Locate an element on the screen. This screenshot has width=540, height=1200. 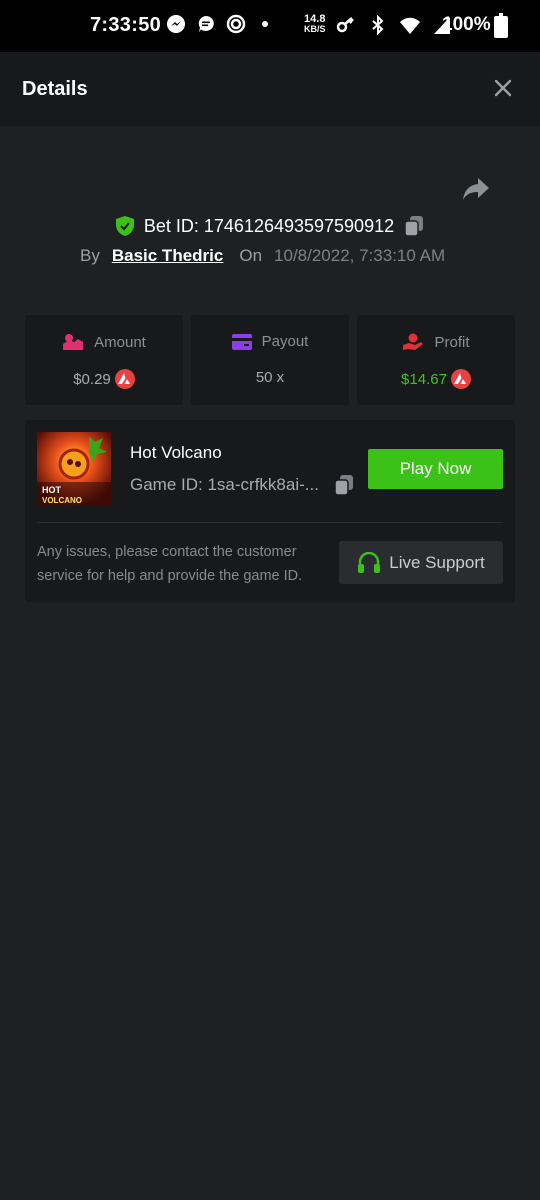
close-button is located at coordinates (503, 88).